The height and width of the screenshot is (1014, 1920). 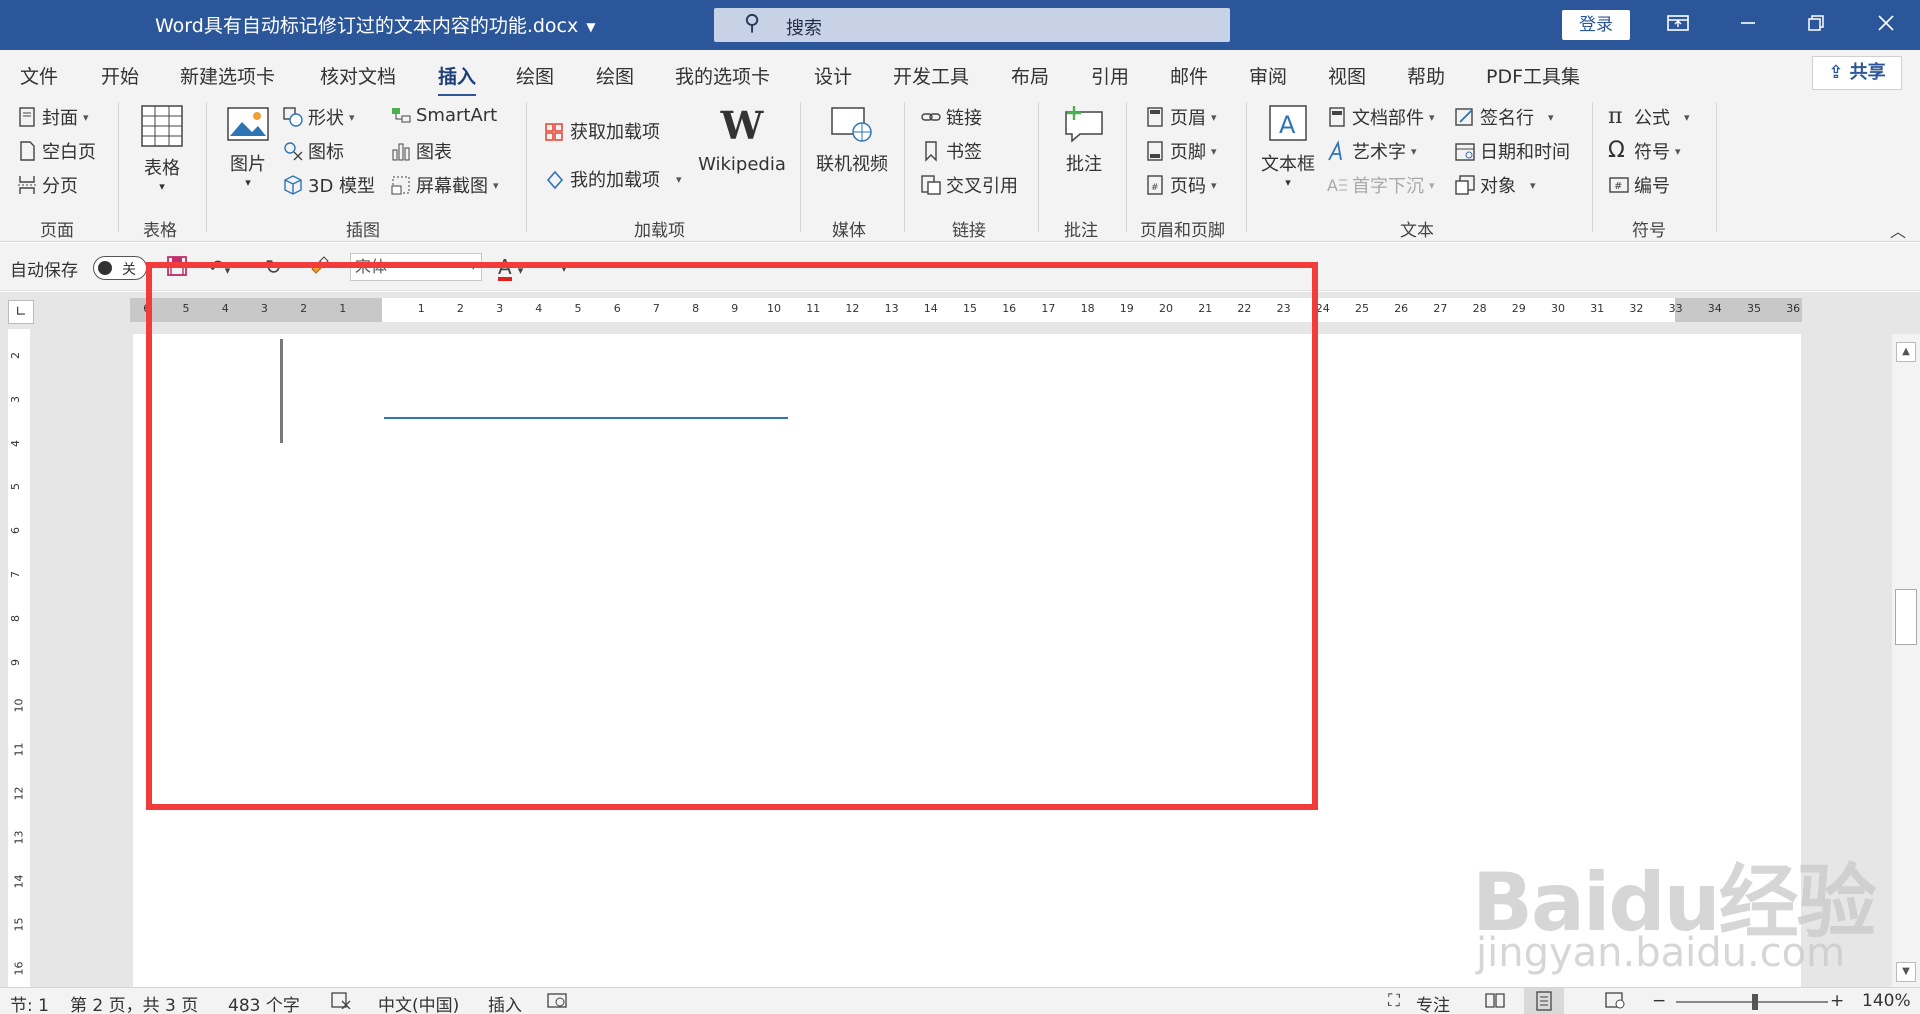 I want to click on get-addins-button: 获取加载项, so click(x=602, y=131).